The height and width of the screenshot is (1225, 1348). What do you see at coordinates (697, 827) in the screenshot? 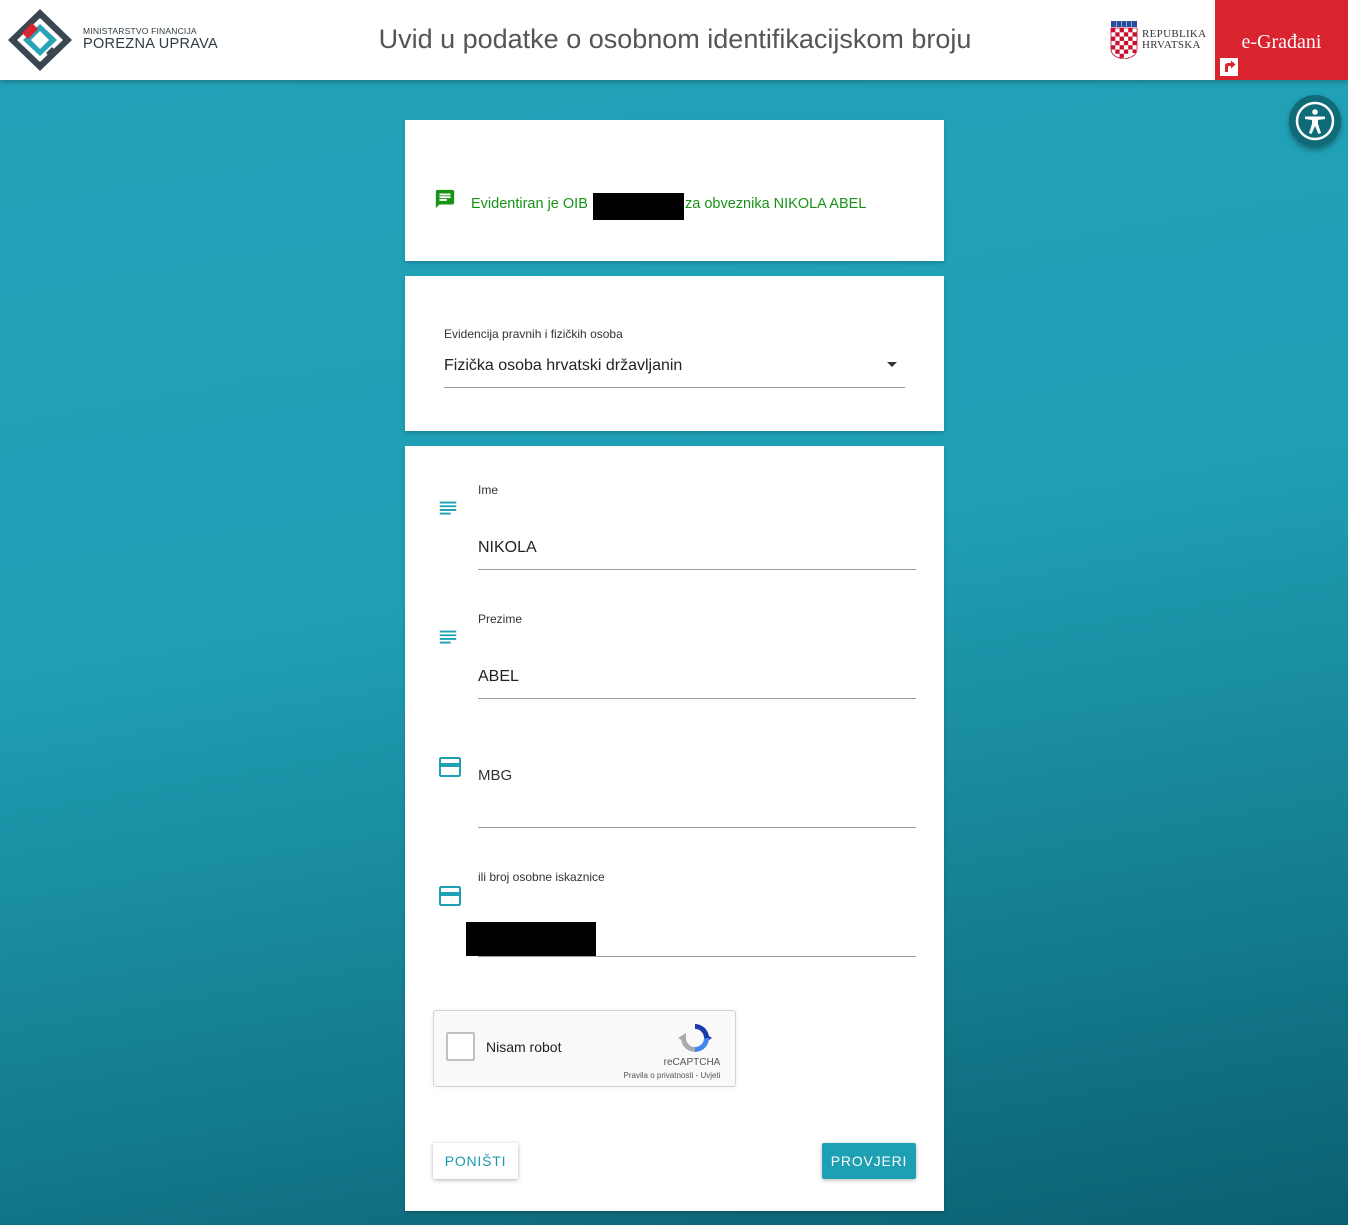
I see `mbg-underline` at bounding box center [697, 827].